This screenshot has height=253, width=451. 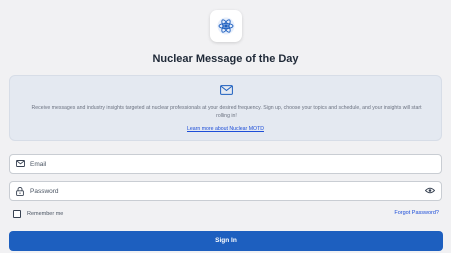 I want to click on remember-me-checkbox, so click(x=17, y=214).